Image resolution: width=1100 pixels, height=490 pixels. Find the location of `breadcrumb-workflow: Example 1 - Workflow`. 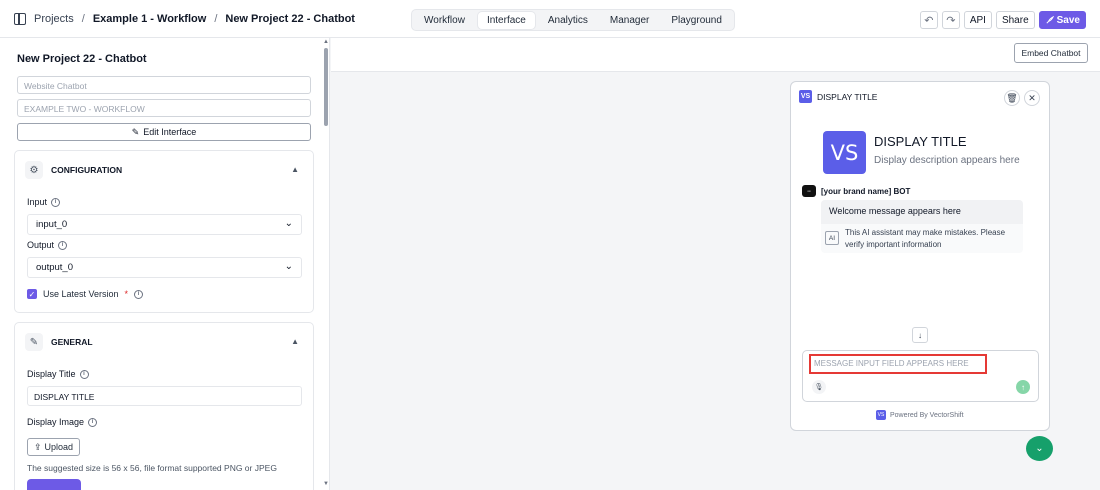

breadcrumb-workflow: Example 1 - Workflow is located at coordinates (150, 19).